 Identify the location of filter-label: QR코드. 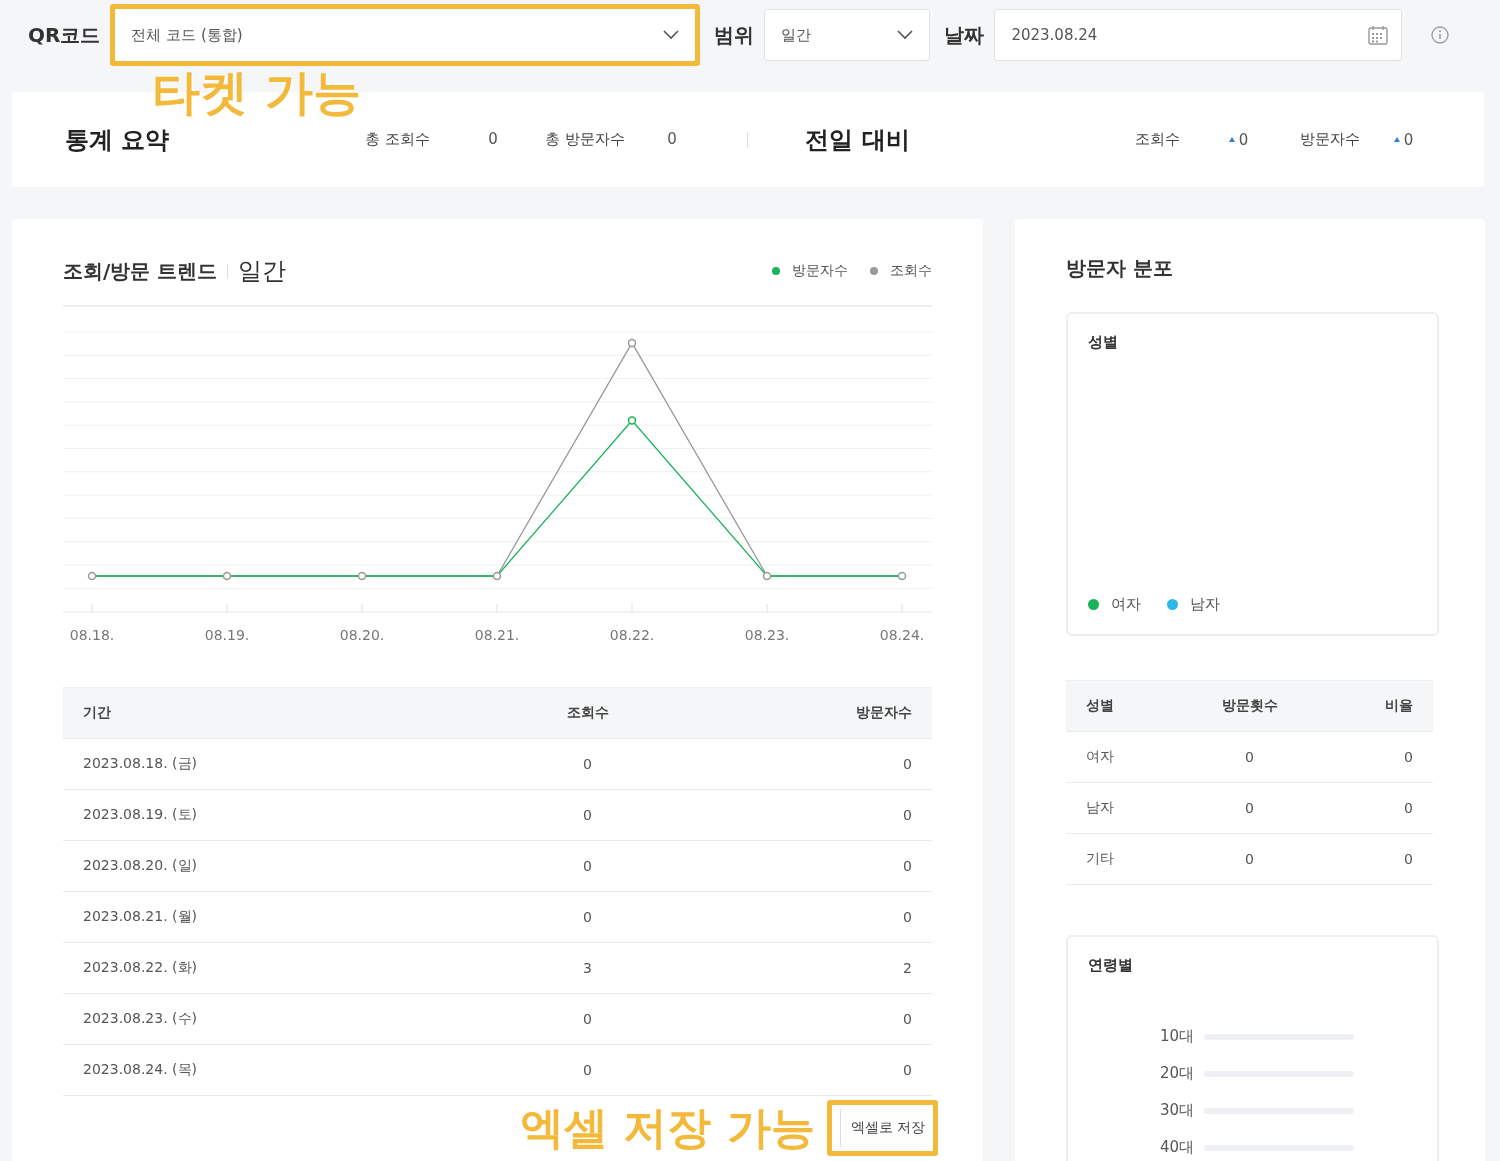
(64, 35).